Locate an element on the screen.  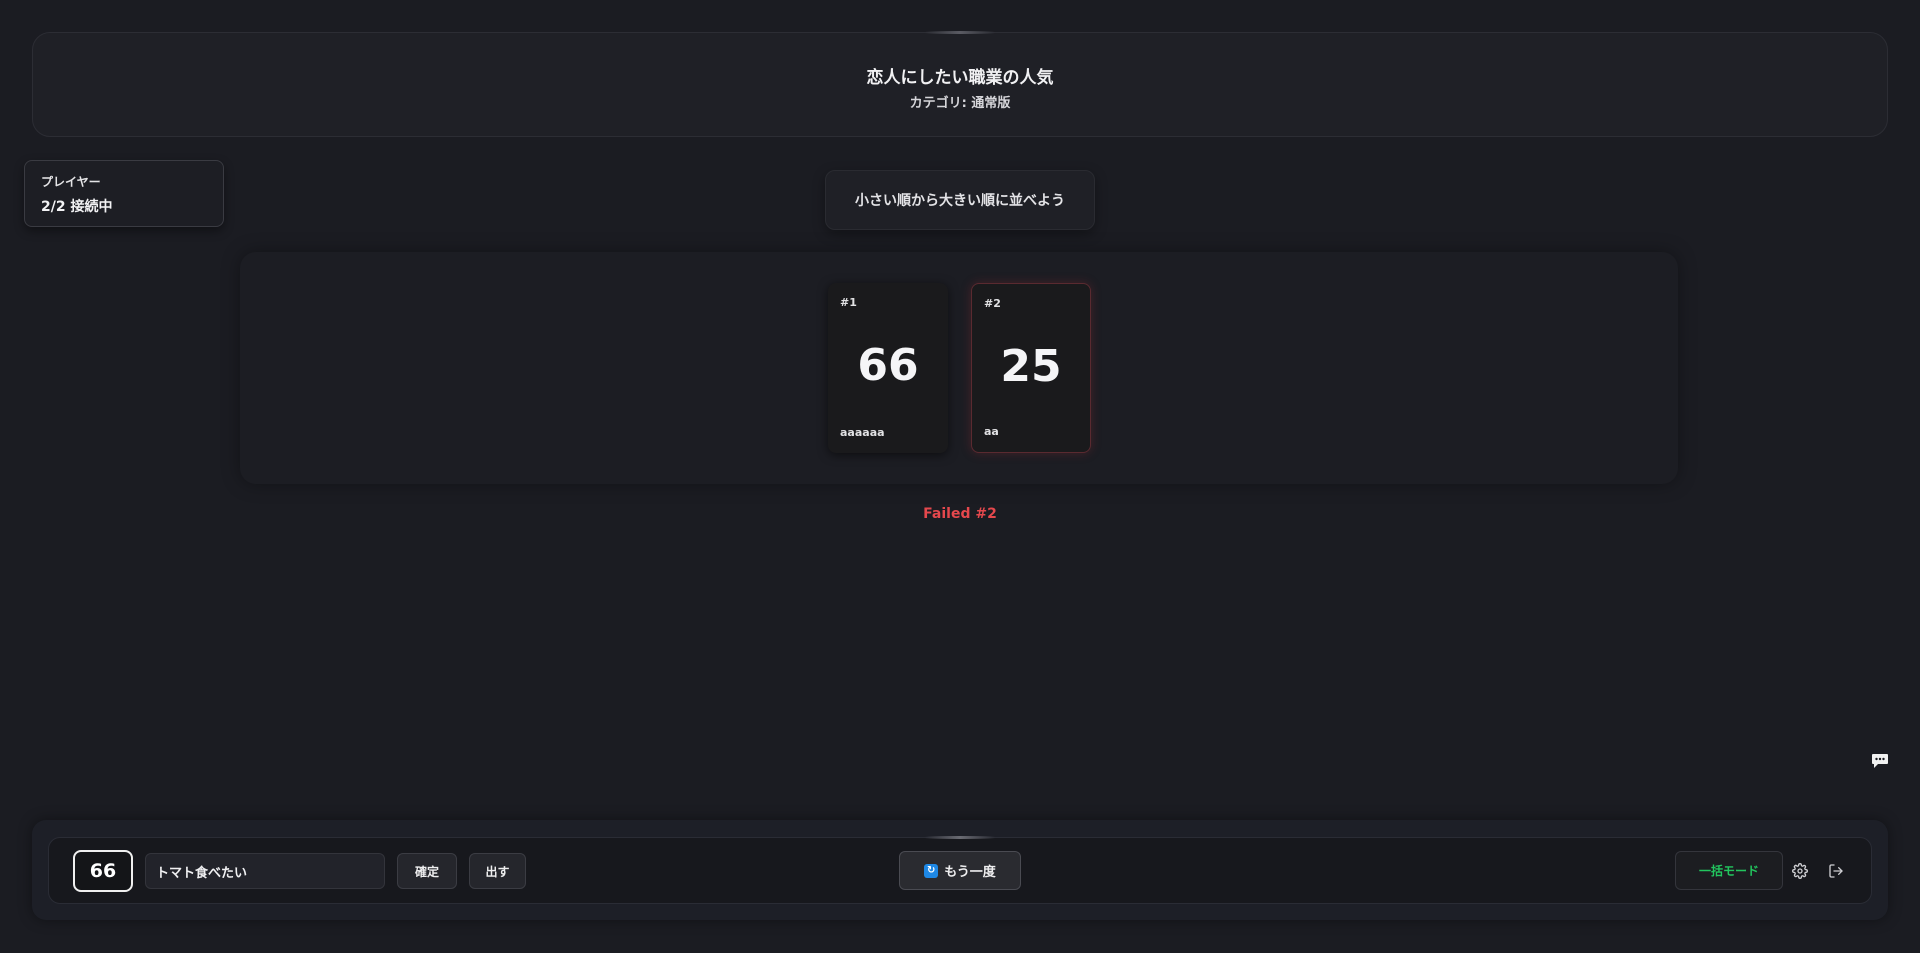
bulk-mode-button: 一括モード is located at coordinates (1729, 870).